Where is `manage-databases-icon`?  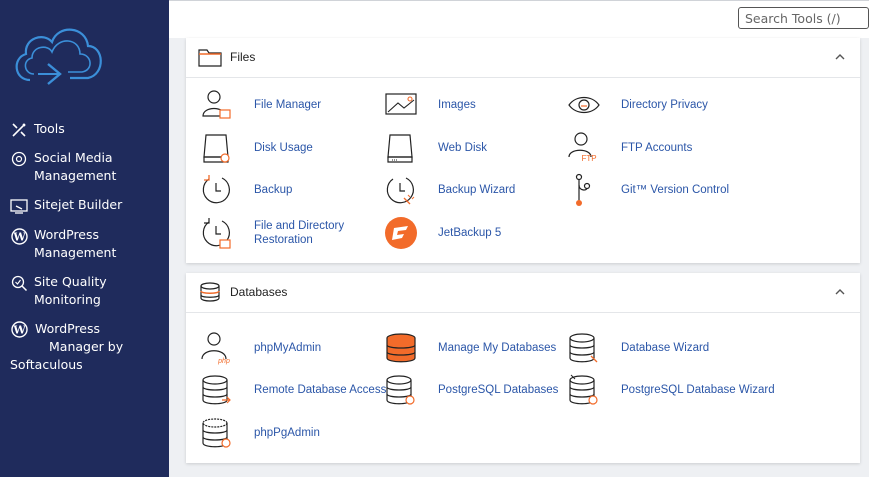
manage-databases-icon is located at coordinates (401, 348).